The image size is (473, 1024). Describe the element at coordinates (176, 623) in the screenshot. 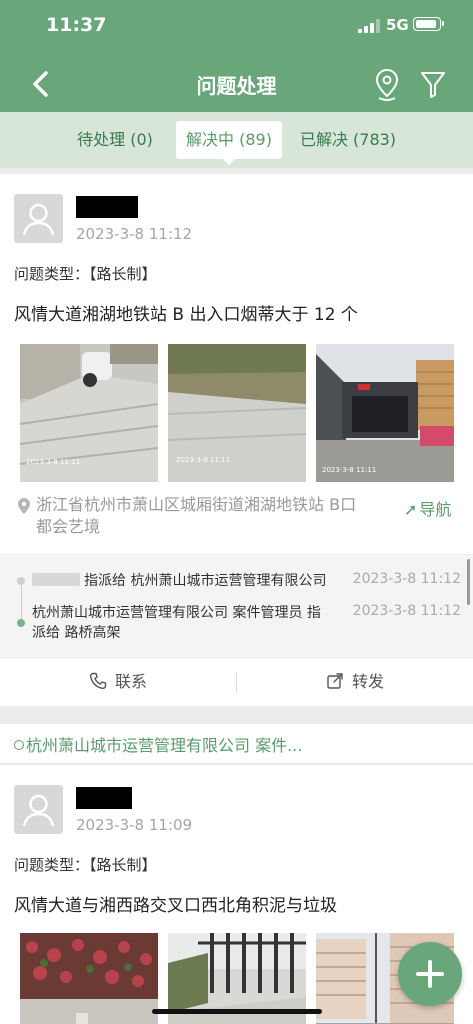

I see `timeline-entry: 杭州萧山城市运营管理有限公司 案件管理员 指派给 路桥高架` at that location.